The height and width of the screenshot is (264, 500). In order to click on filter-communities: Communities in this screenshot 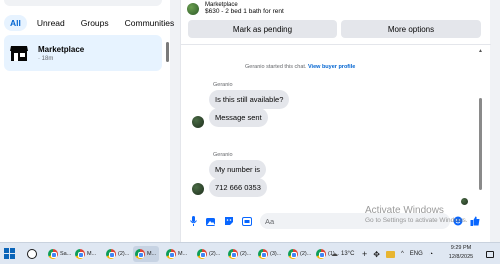, I will do `click(150, 23)`.